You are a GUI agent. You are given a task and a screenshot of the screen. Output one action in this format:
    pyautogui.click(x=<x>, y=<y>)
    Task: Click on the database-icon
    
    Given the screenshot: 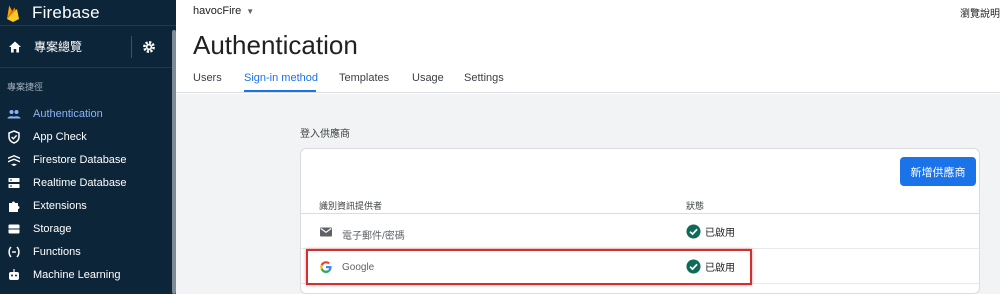 What is the action you would take?
    pyautogui.click(x=14, y=183)
    